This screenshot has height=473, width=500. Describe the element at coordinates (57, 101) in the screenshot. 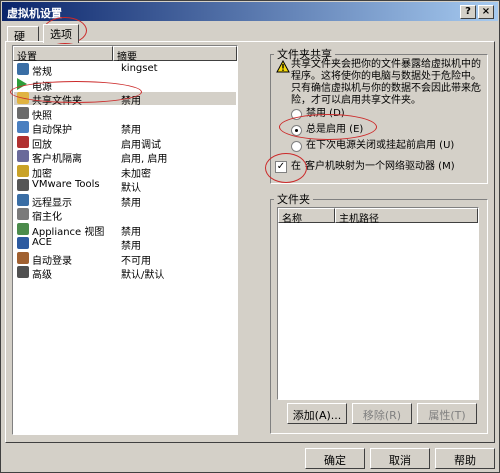

I see `list-item-label: 共享文件夹` at that location.